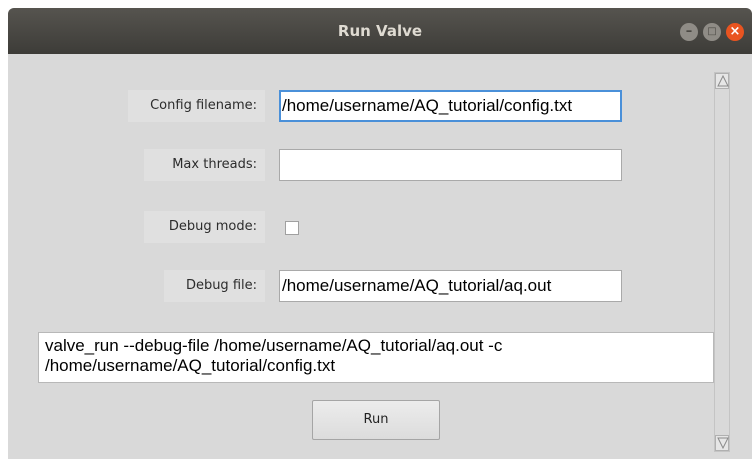 This screenshot has height=459, width=752. I want to click on window-title: Run Valve, so click(380, 31).